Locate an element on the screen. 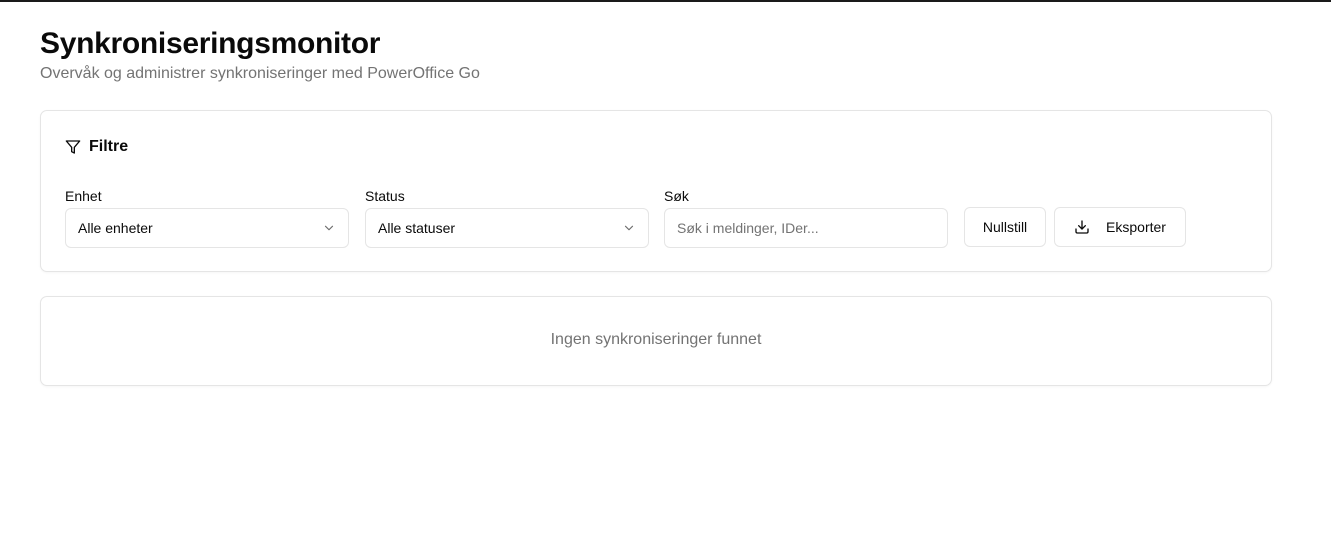 The width and height of the screenshot is (1331, 539). filter-icon is located at coordinates (73, 147).